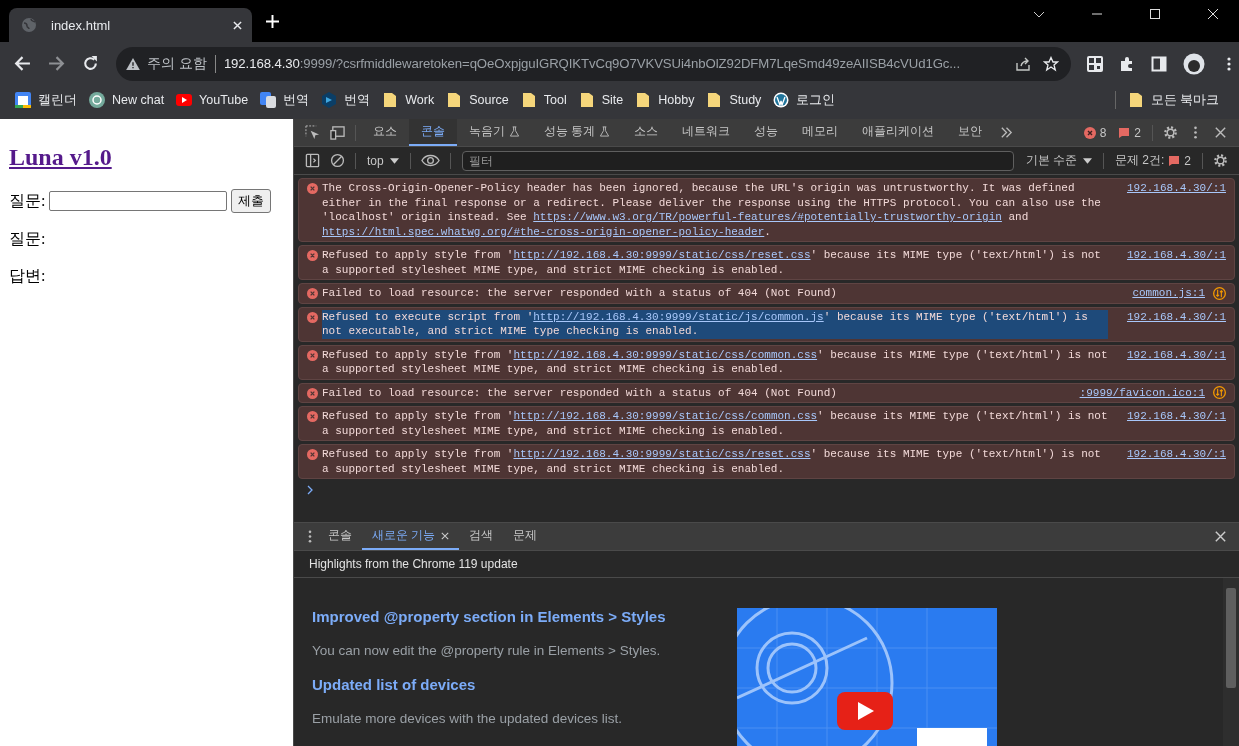  What do you see at coordinates (580, 293) in the screenshot?
I see `message-text: Failed to load resource: the server responded with a status of 404 (Not Found)` at bounding box center [580, 293].